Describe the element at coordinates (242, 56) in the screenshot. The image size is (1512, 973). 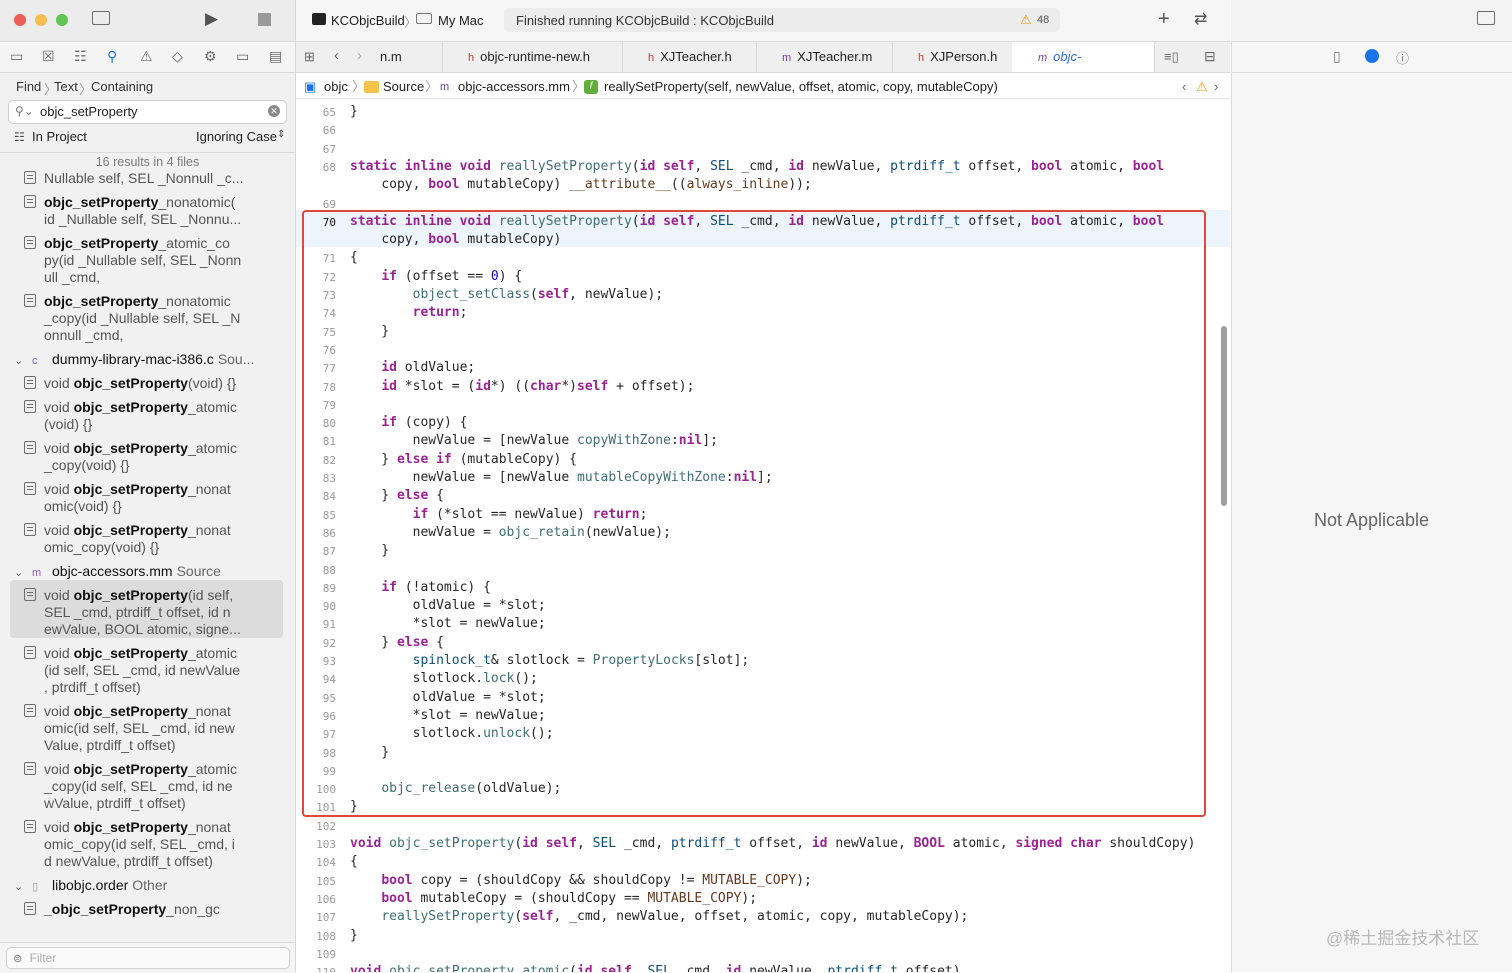
I see `breakpoint-icon: ▭` at that location.